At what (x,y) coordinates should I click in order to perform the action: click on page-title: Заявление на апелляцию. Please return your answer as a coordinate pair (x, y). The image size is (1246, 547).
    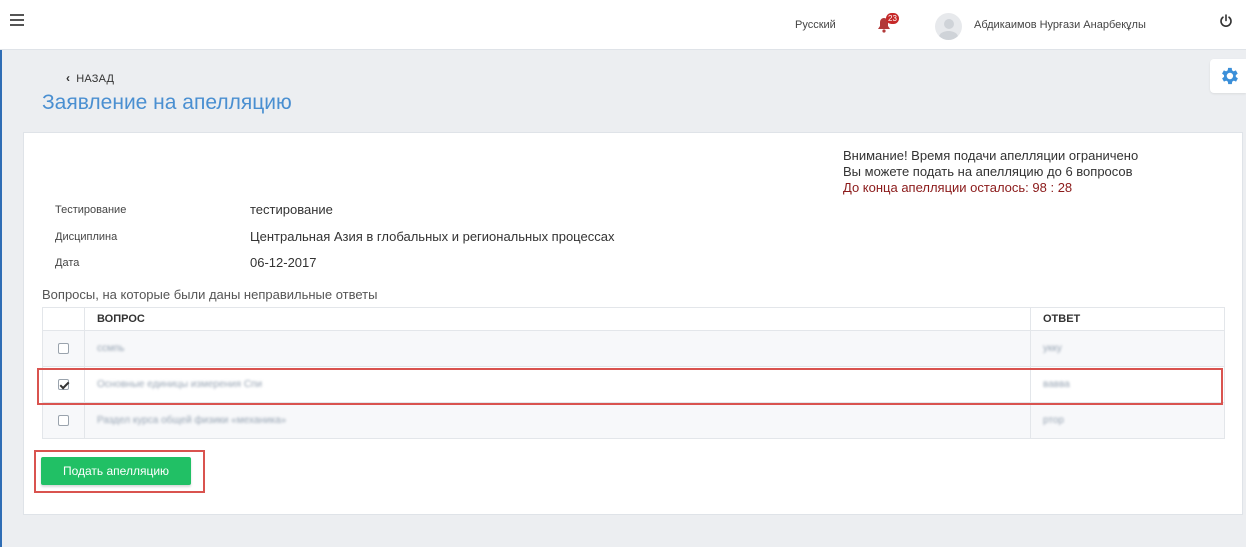
    Looking at the image, I should click on (167, 102).